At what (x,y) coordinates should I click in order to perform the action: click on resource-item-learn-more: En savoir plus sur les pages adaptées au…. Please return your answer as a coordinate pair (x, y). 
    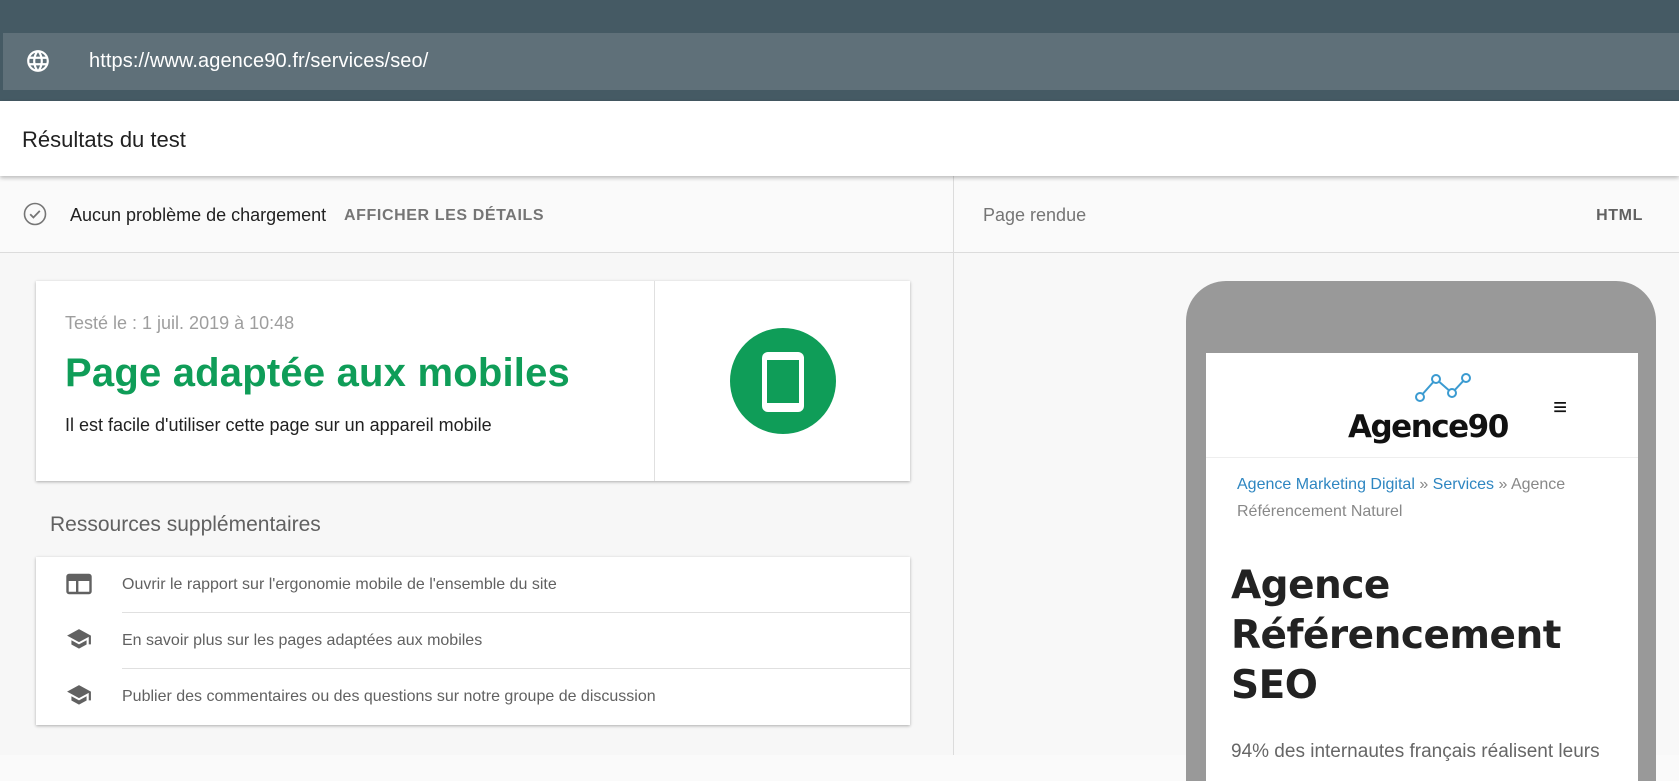
    Looking at the image, I should click on (473, 641).